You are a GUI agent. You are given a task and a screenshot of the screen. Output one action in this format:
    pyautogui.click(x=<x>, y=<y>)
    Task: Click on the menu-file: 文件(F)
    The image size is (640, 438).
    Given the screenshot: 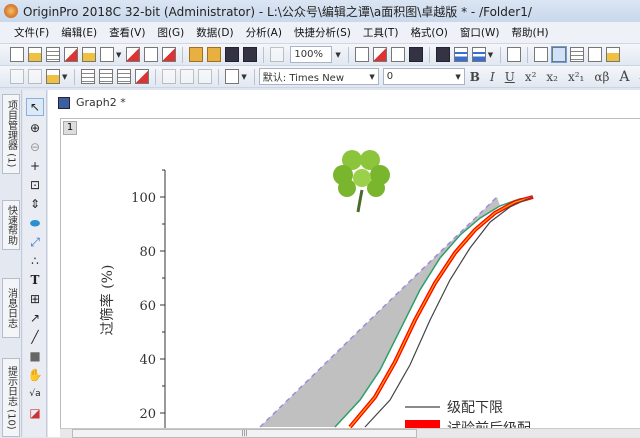 What is the action you would take?
    pyautogui.click(x=31, y=32)
    